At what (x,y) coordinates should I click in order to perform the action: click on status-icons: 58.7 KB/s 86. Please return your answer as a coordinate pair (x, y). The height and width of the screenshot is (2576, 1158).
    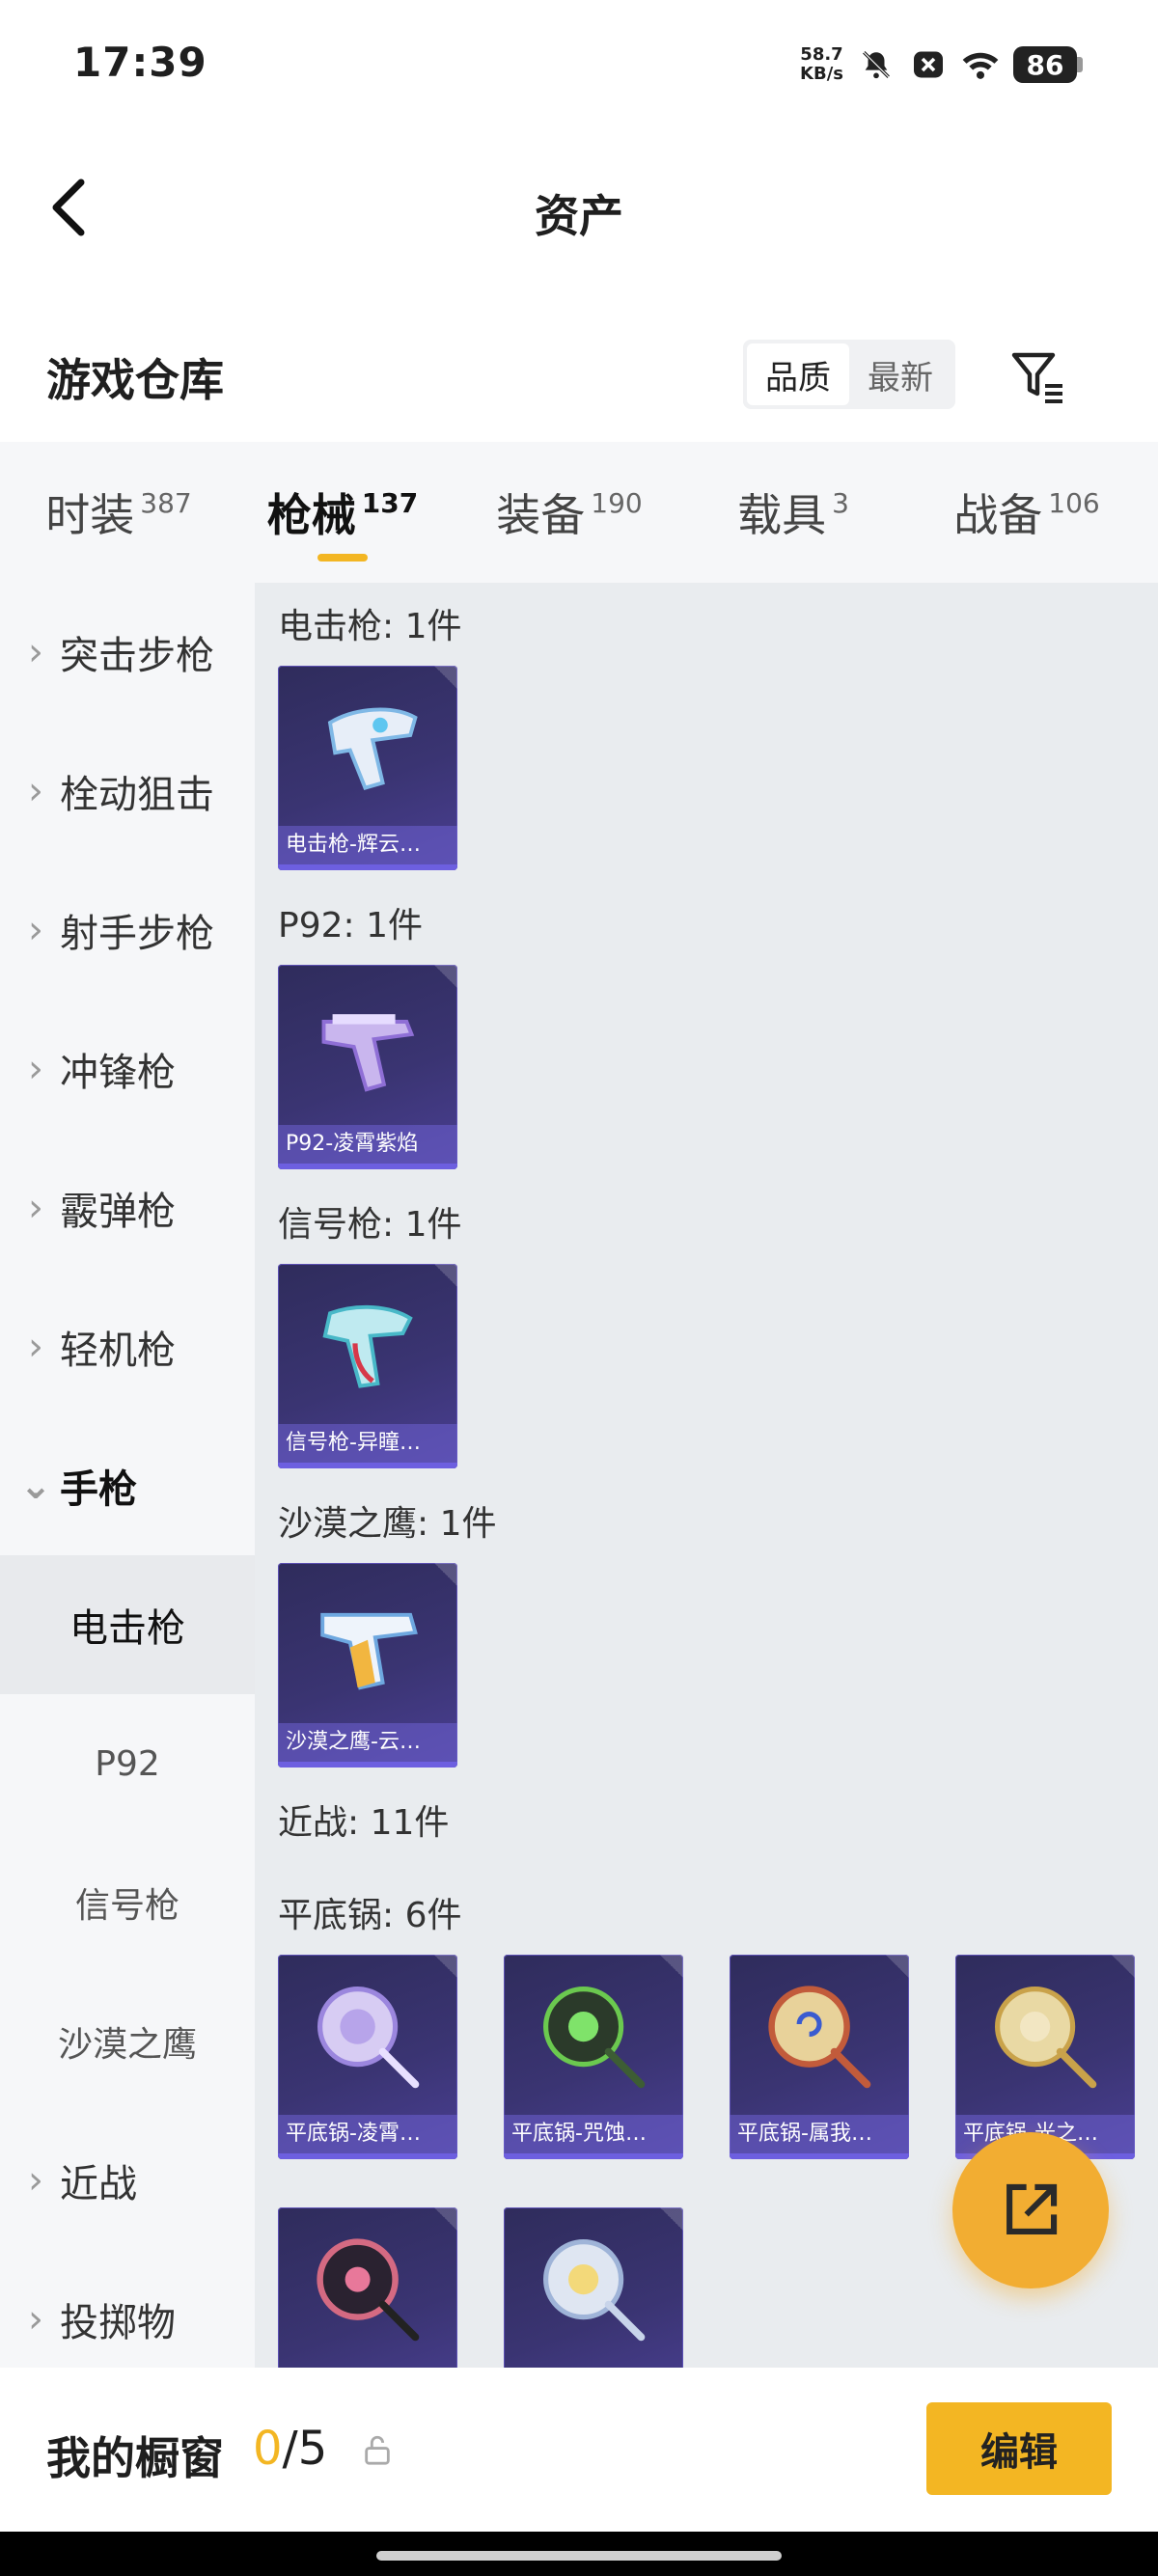
    Looking at the image, I should click on (941, 65).